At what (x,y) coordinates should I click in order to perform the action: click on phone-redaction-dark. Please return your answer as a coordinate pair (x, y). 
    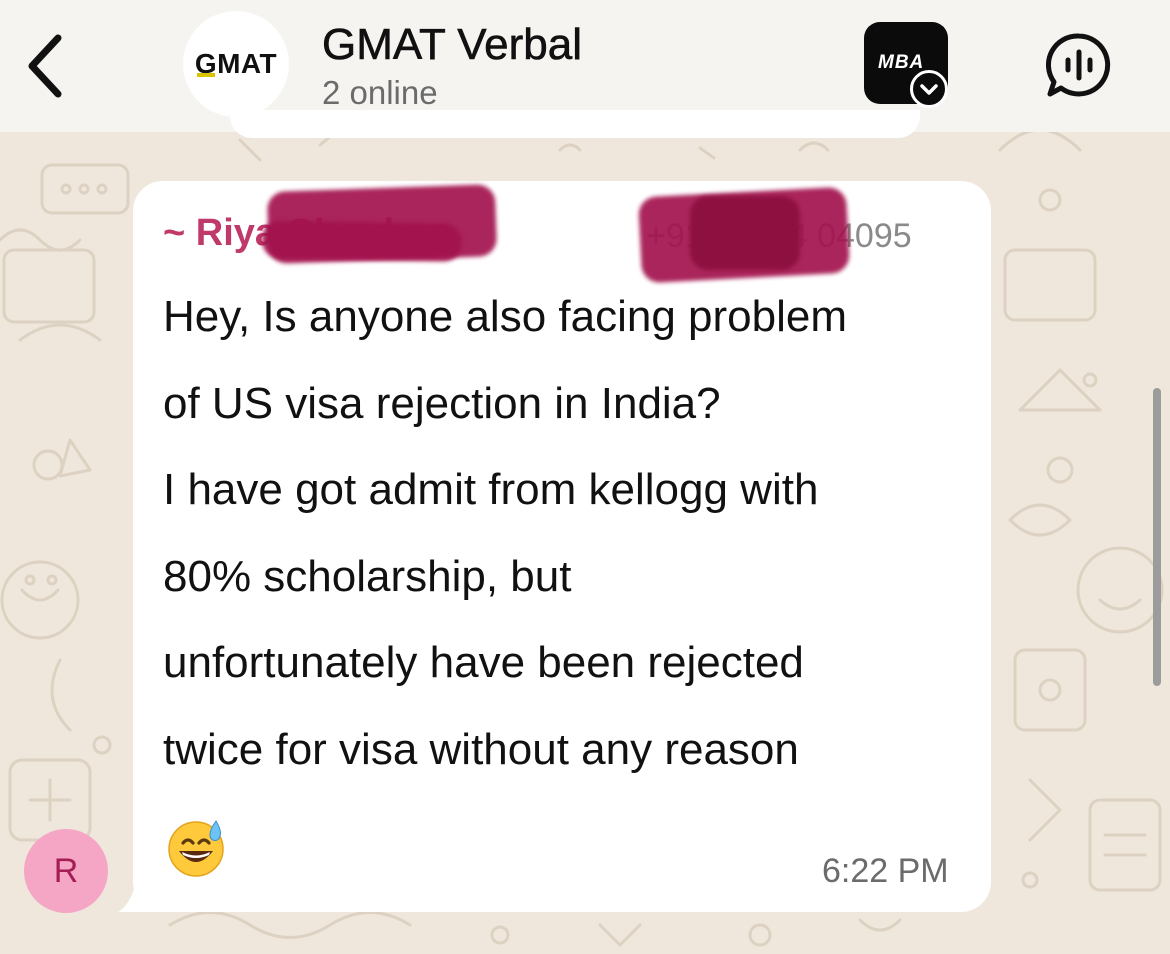
    Looking at the image, I should click on (745, 233).